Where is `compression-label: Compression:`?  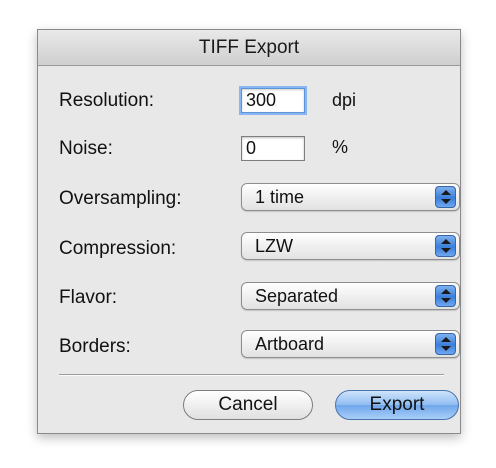
compression-label: Compression: is located at coordinates (118, 248).